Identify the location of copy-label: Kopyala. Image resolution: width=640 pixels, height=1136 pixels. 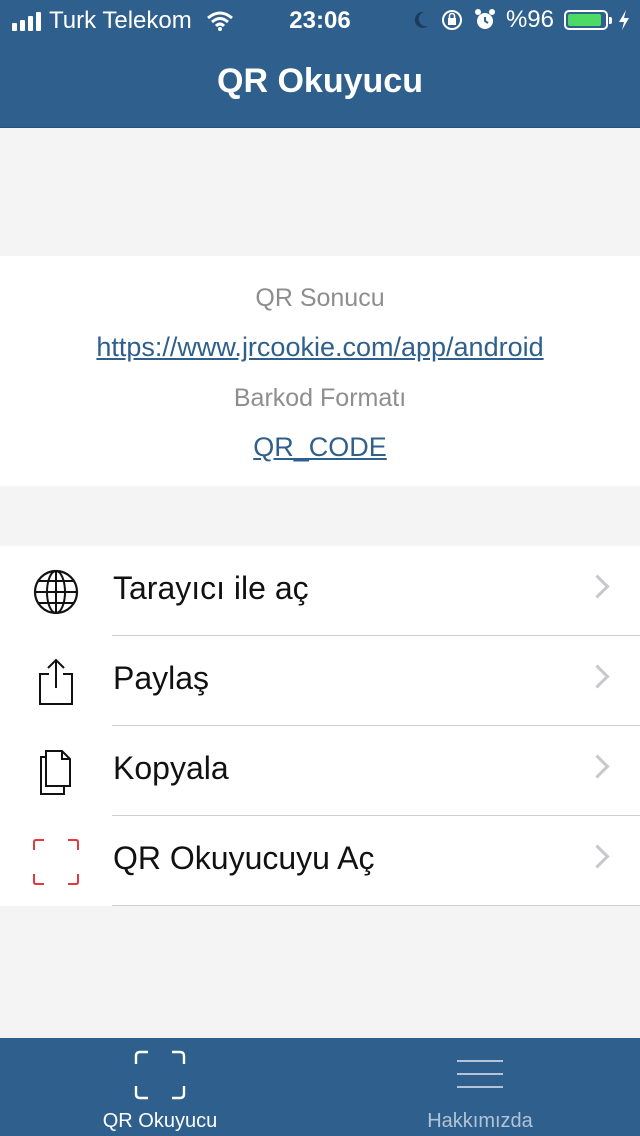
(171, 768).